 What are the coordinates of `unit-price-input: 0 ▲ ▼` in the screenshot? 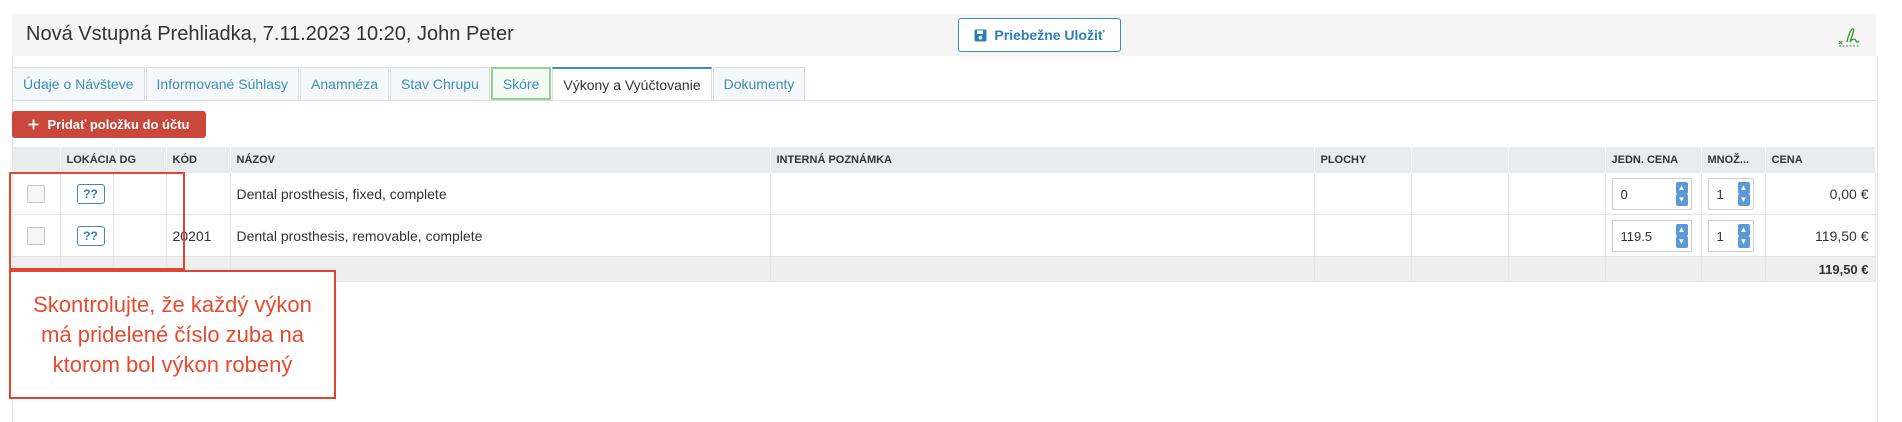 It's located at (1651, 193).